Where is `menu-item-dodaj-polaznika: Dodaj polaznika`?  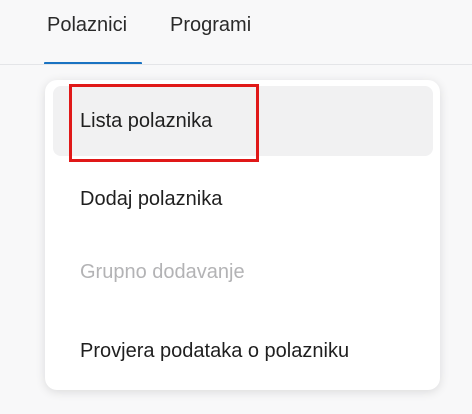 menu-item-dodaj-polaznika: Dodaj polaznika is located at coordinates (243, 199).